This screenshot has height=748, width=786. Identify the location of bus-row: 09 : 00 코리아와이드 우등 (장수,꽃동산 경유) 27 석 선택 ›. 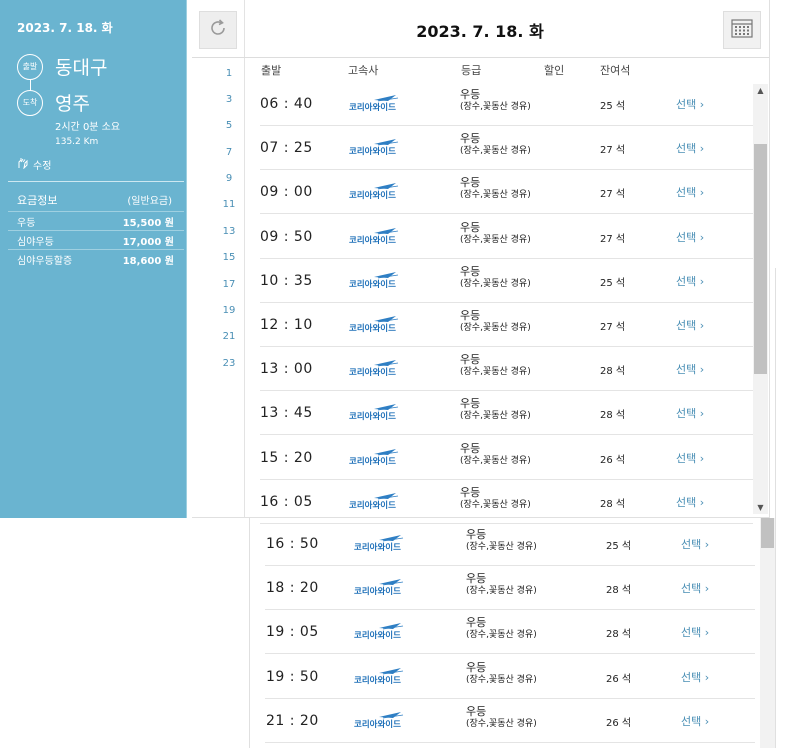
(506, 192).